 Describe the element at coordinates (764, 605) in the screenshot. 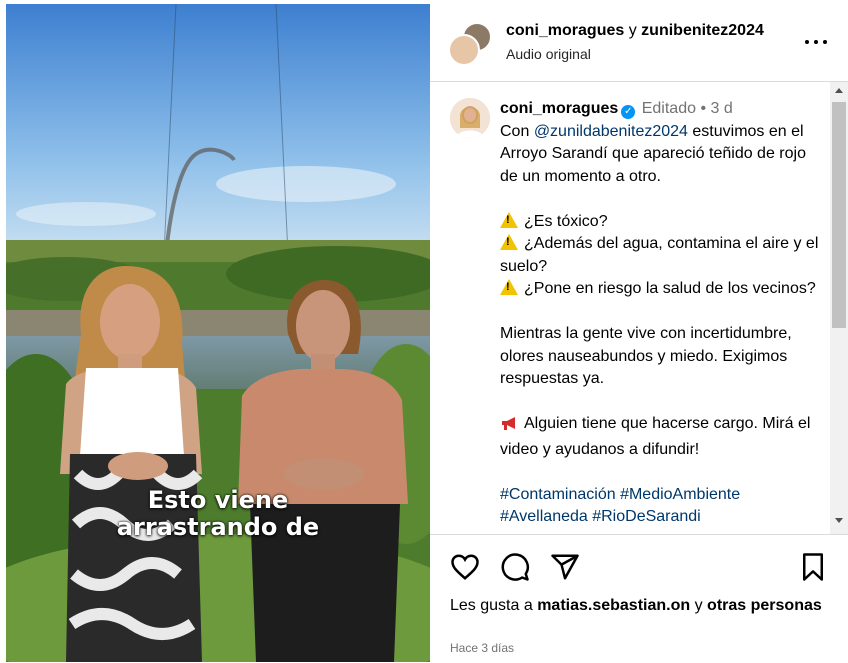

I see `other-likers-link: otras personas` at that location.